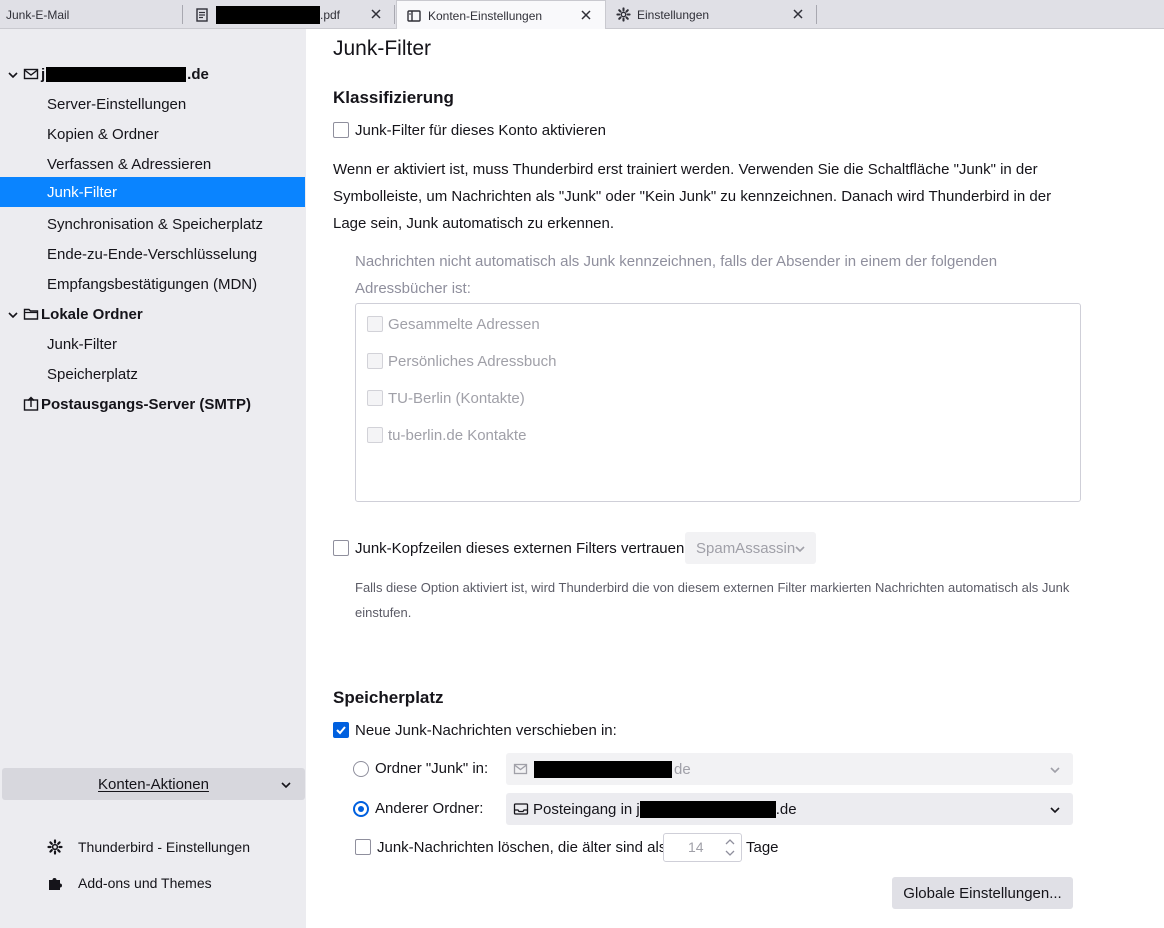  What do you see at coordinates (152, 314) in the screenshot?
I see `sidebar-local-folders: Lokale Ordner` at bounding box center [152, 314].